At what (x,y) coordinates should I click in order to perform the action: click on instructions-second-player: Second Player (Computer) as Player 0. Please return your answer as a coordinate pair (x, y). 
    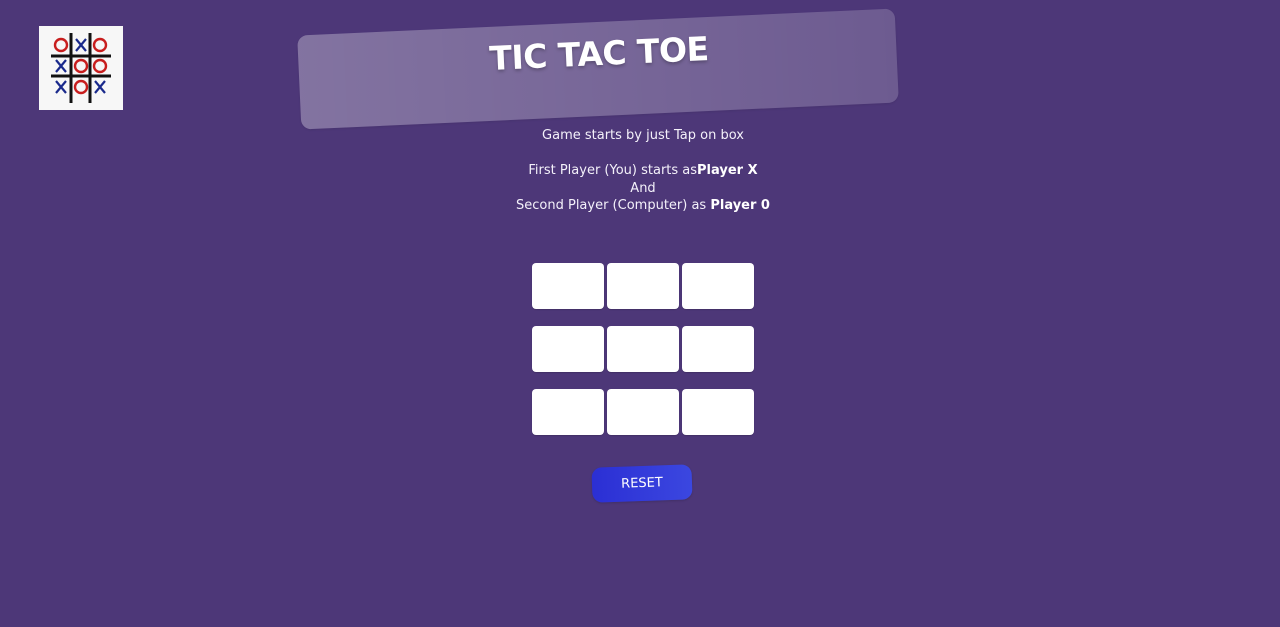
    Looking at the image, I should click on (643, 205).